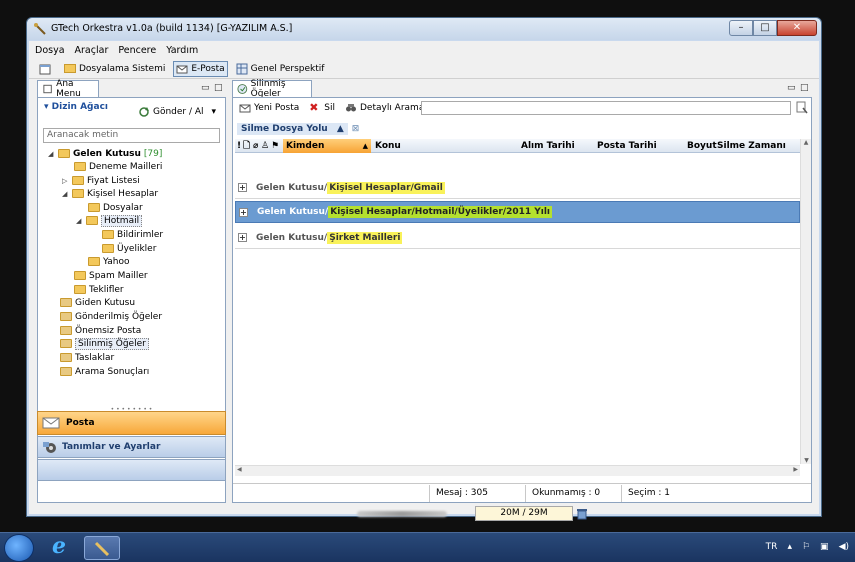 The width and height of the screenshot is (855, 562). Describe the element at coordinates (269, 108) in the screenshot. I see `yeni-posta-button: Yeni Posta` at that location.